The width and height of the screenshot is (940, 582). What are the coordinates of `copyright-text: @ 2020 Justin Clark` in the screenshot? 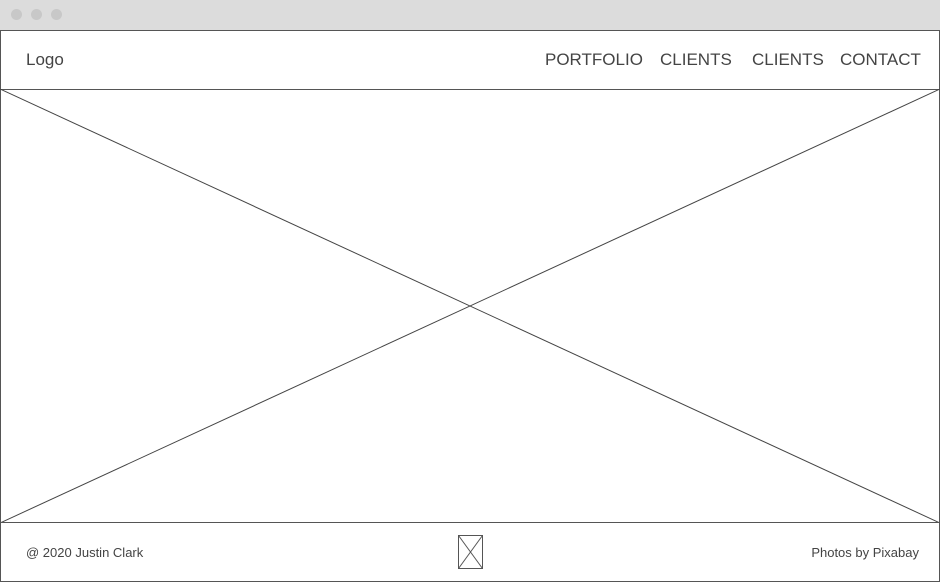 It's located at (85, 552).